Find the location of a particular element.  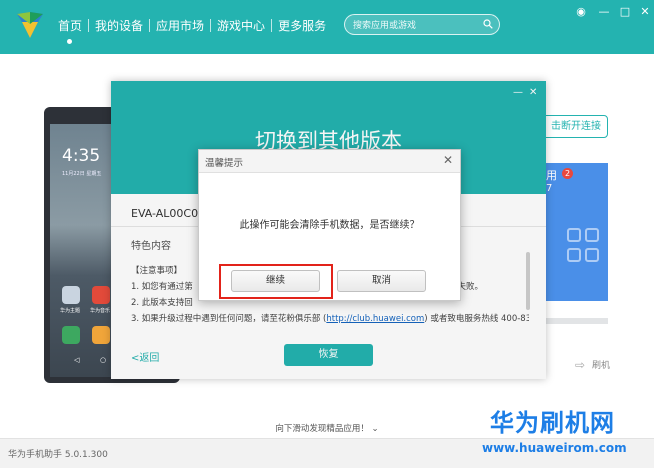

scroll-hint-text: 向下滑动发现精品应用！ is located at coordinates (322, 429).